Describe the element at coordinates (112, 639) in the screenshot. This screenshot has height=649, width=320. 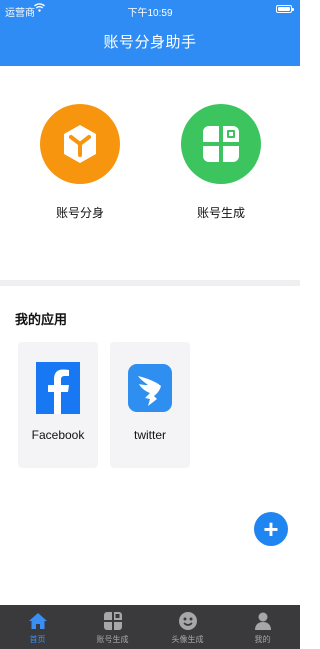
I see `tab-label: 账号生成` at that location.